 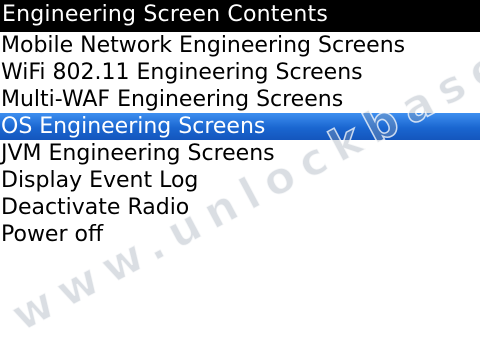 What do you see at coordinates (240, 126) in the screenshot?
I see `menu-item-os: OS Engineering Screens` at bounding box center [240, 126].